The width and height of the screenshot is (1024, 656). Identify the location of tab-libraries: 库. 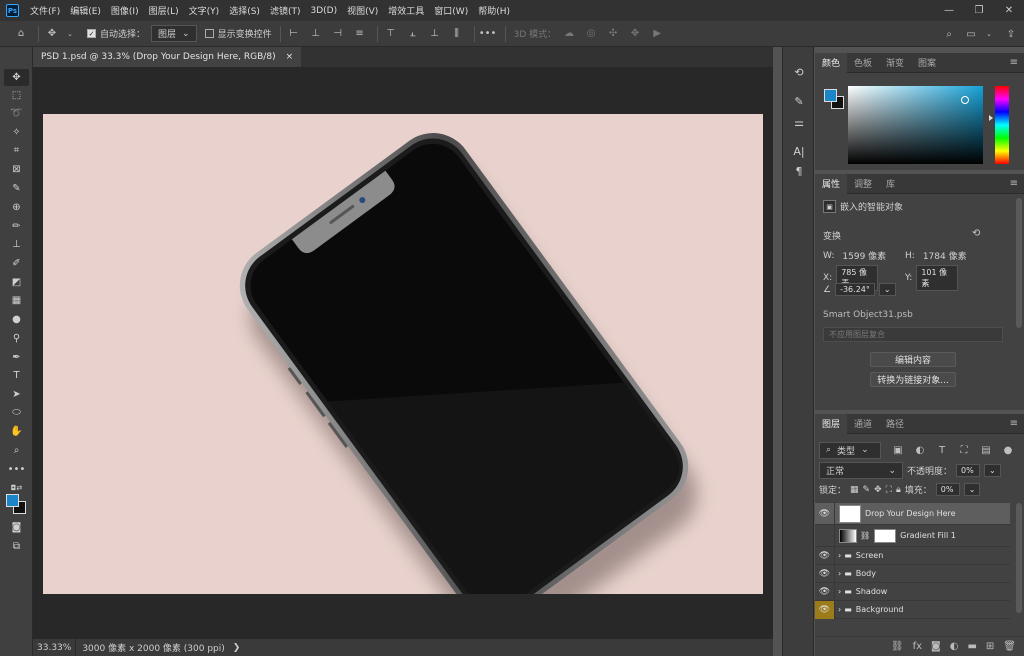
(890, 184).